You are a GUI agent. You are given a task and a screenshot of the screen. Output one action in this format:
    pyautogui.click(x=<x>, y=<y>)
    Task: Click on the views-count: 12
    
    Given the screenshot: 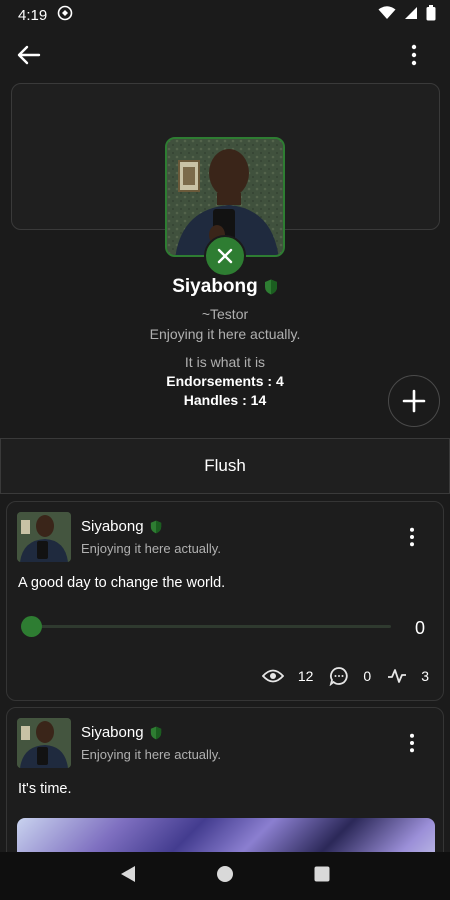 What is the action you would take?
    pyautogui.click(x=305, y=676)
    